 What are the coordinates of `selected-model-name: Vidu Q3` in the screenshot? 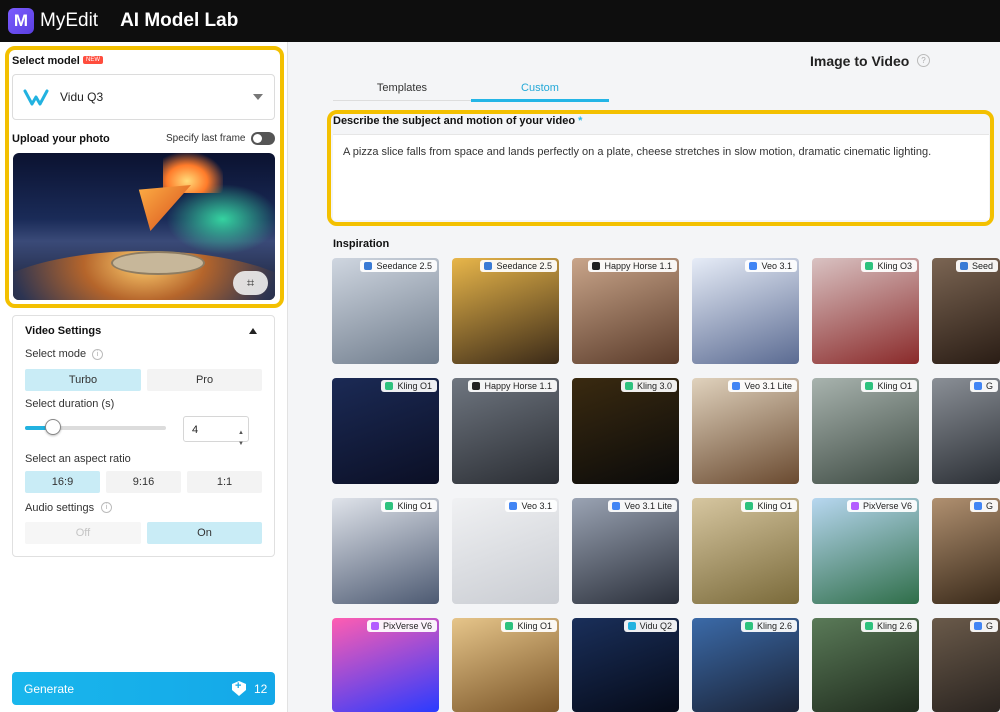 It's located at (82, 97).